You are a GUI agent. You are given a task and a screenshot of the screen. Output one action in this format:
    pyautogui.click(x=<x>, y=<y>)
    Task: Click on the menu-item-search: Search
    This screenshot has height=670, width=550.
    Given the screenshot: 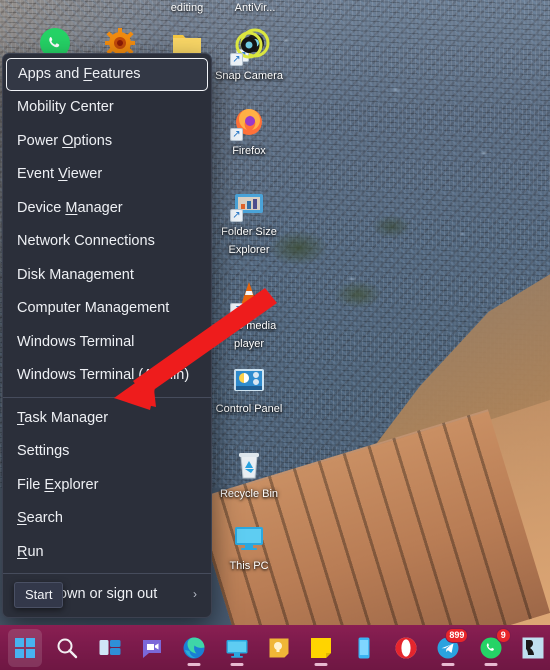 What is the action you would take?
    pyautogui.click(x=107, y=519)
    